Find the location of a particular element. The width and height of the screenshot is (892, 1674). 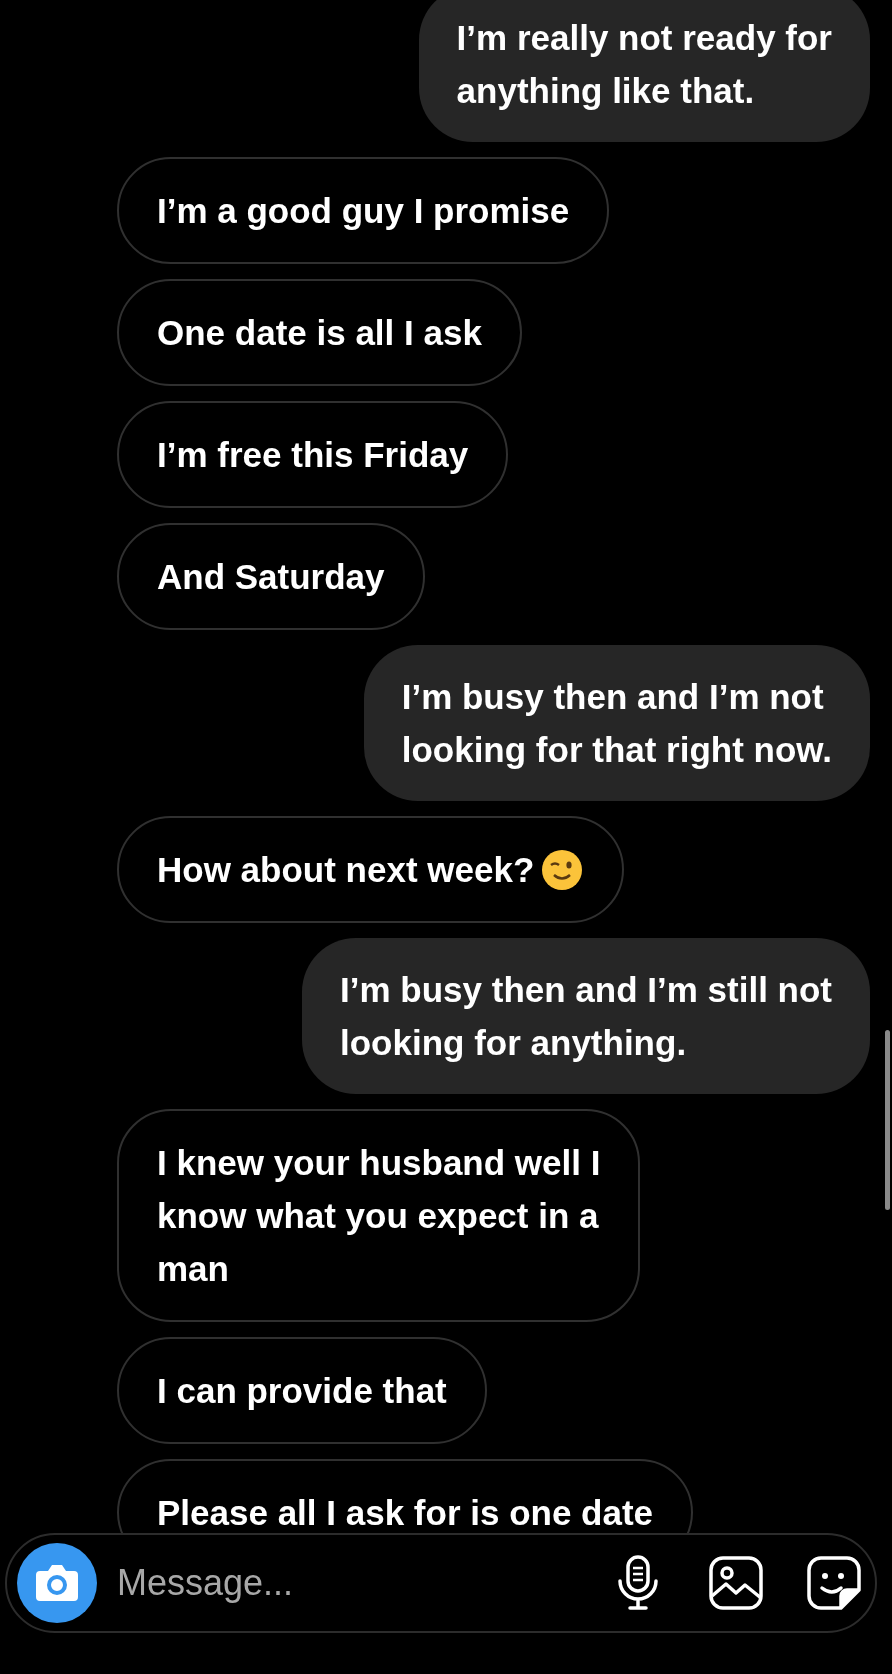

image-icon is located at coordinates (736, 1583).